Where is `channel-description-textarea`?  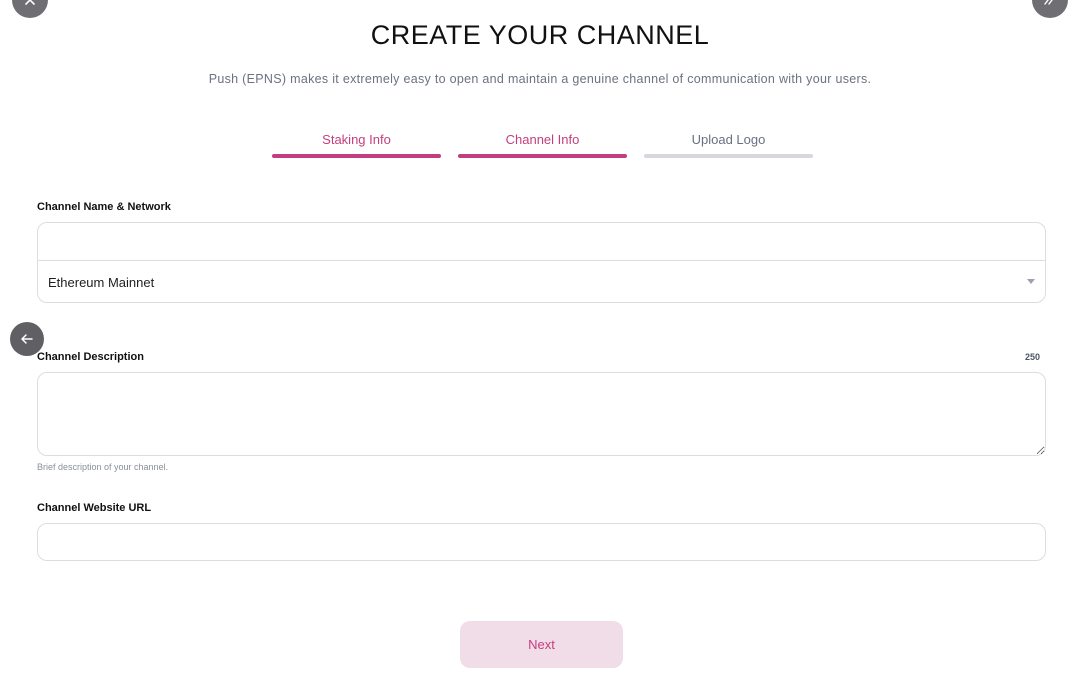 channel-description-textarea is located at coordinates (541, 414).